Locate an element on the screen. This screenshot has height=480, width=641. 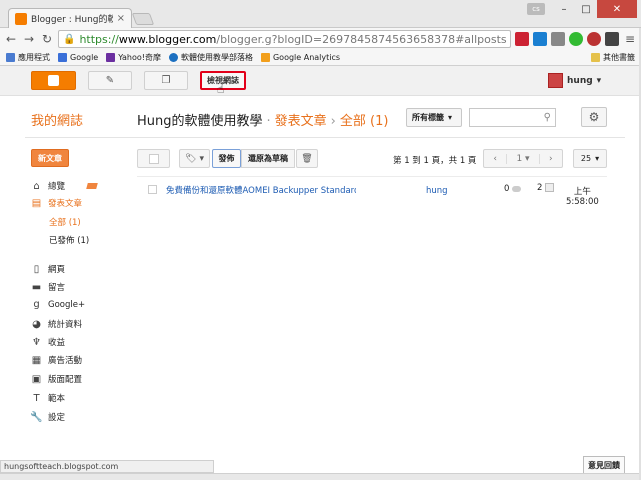
prev-page-icon: ‹ is located at coordinates (495, 159).